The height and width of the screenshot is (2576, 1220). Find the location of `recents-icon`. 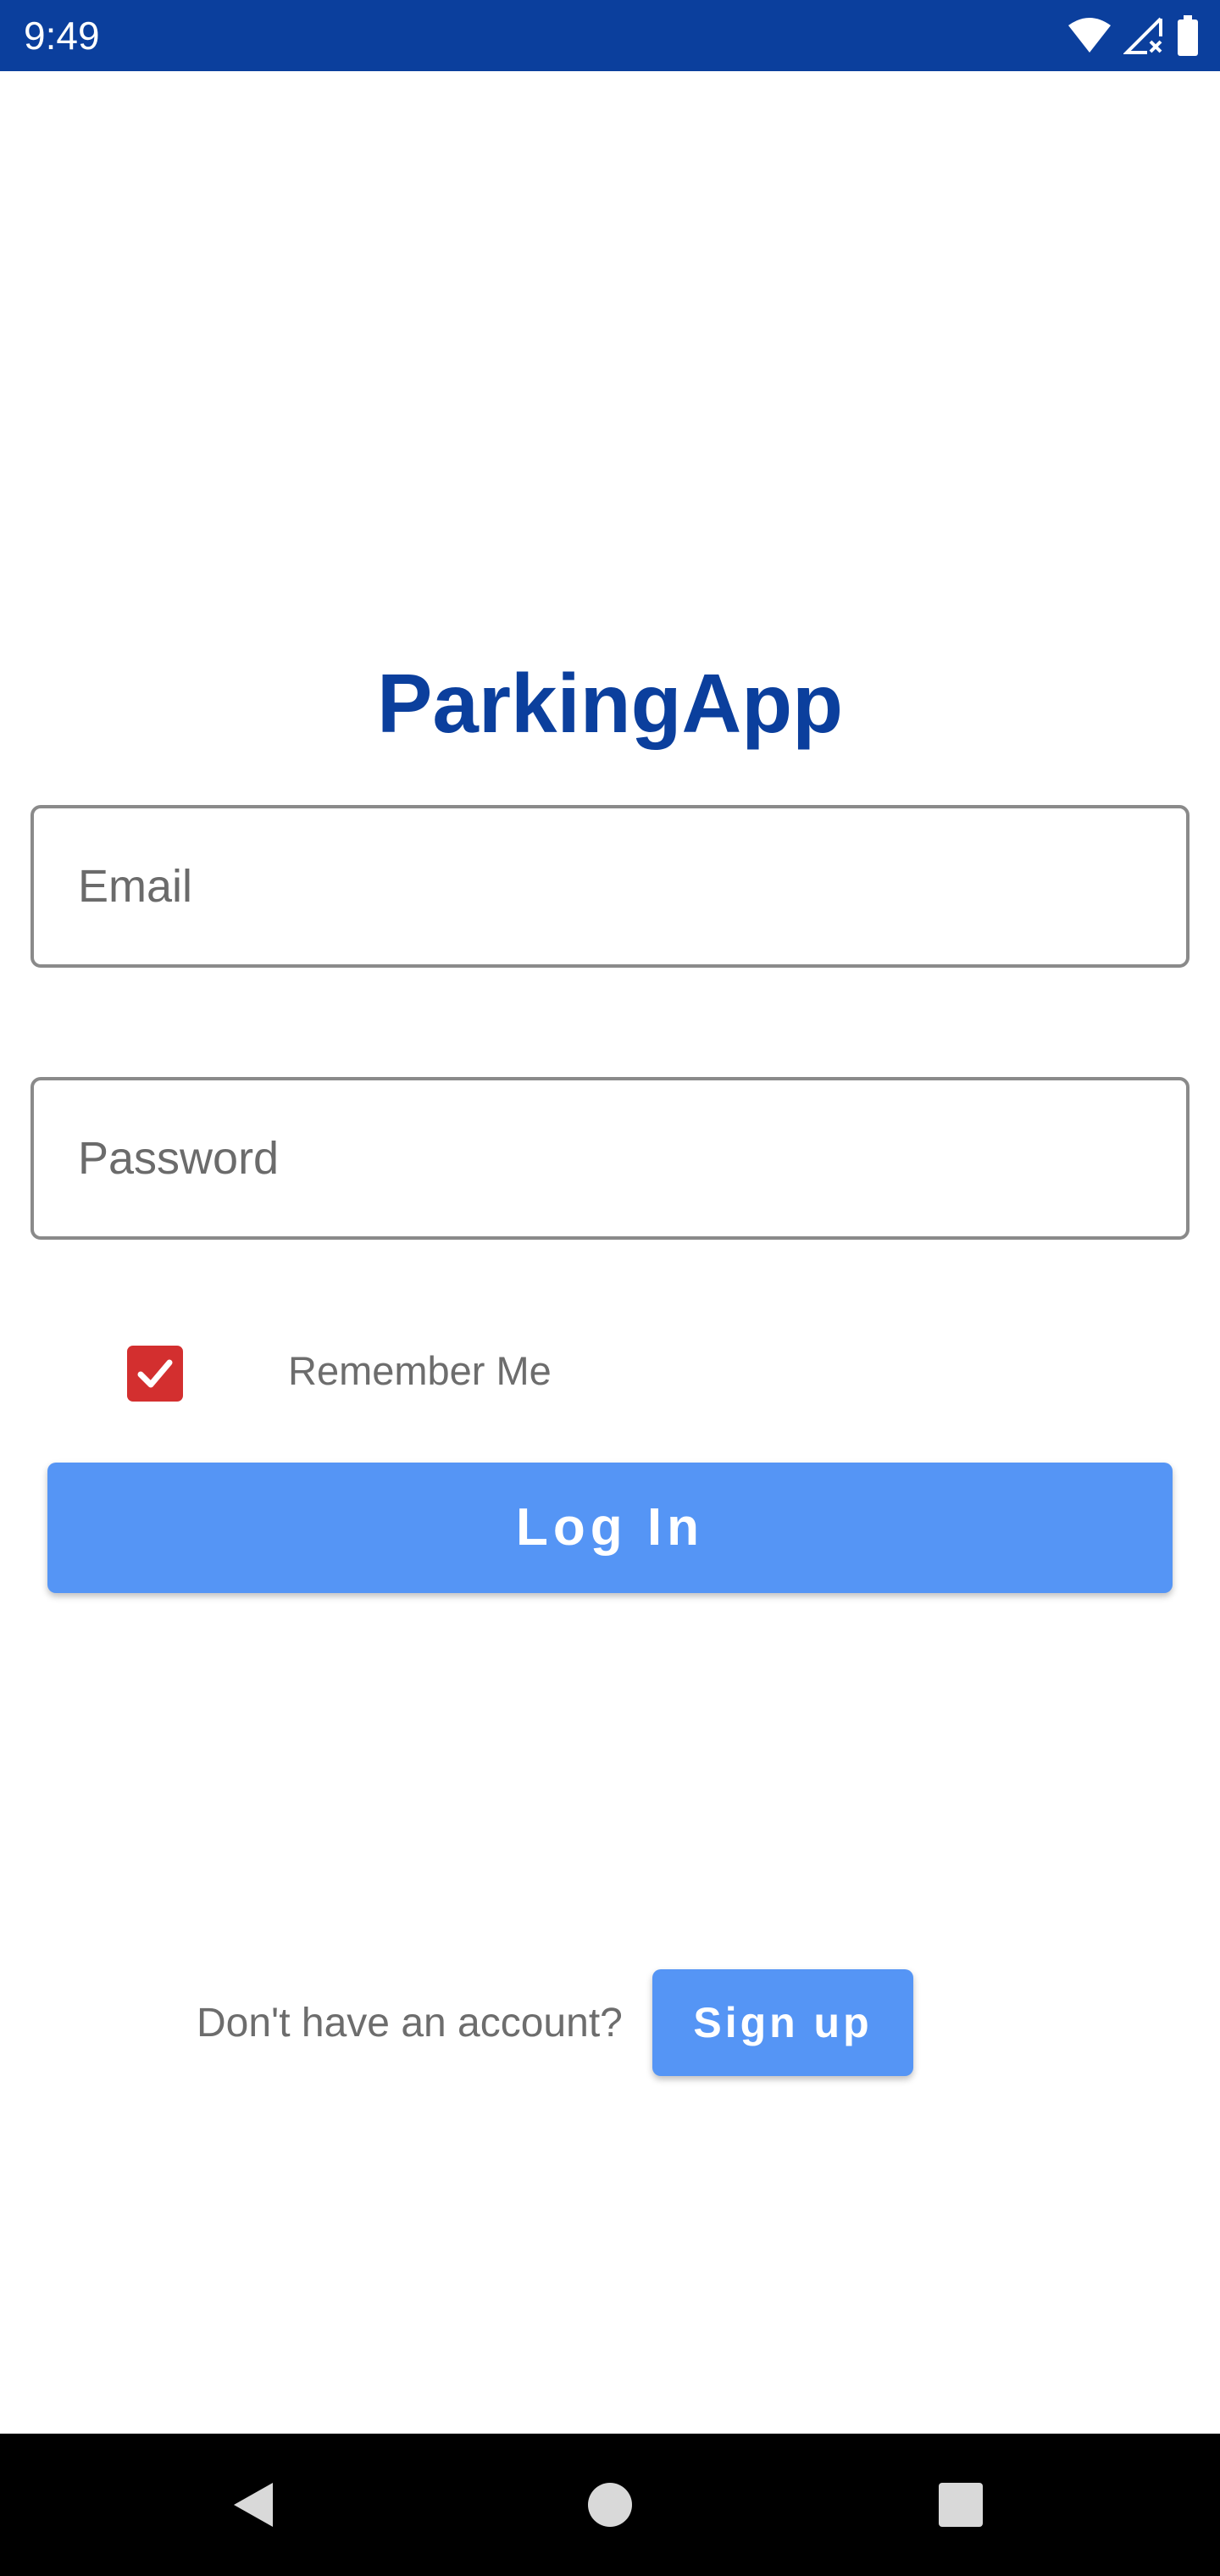

recents-icon is located at coordinates (961, 2505).